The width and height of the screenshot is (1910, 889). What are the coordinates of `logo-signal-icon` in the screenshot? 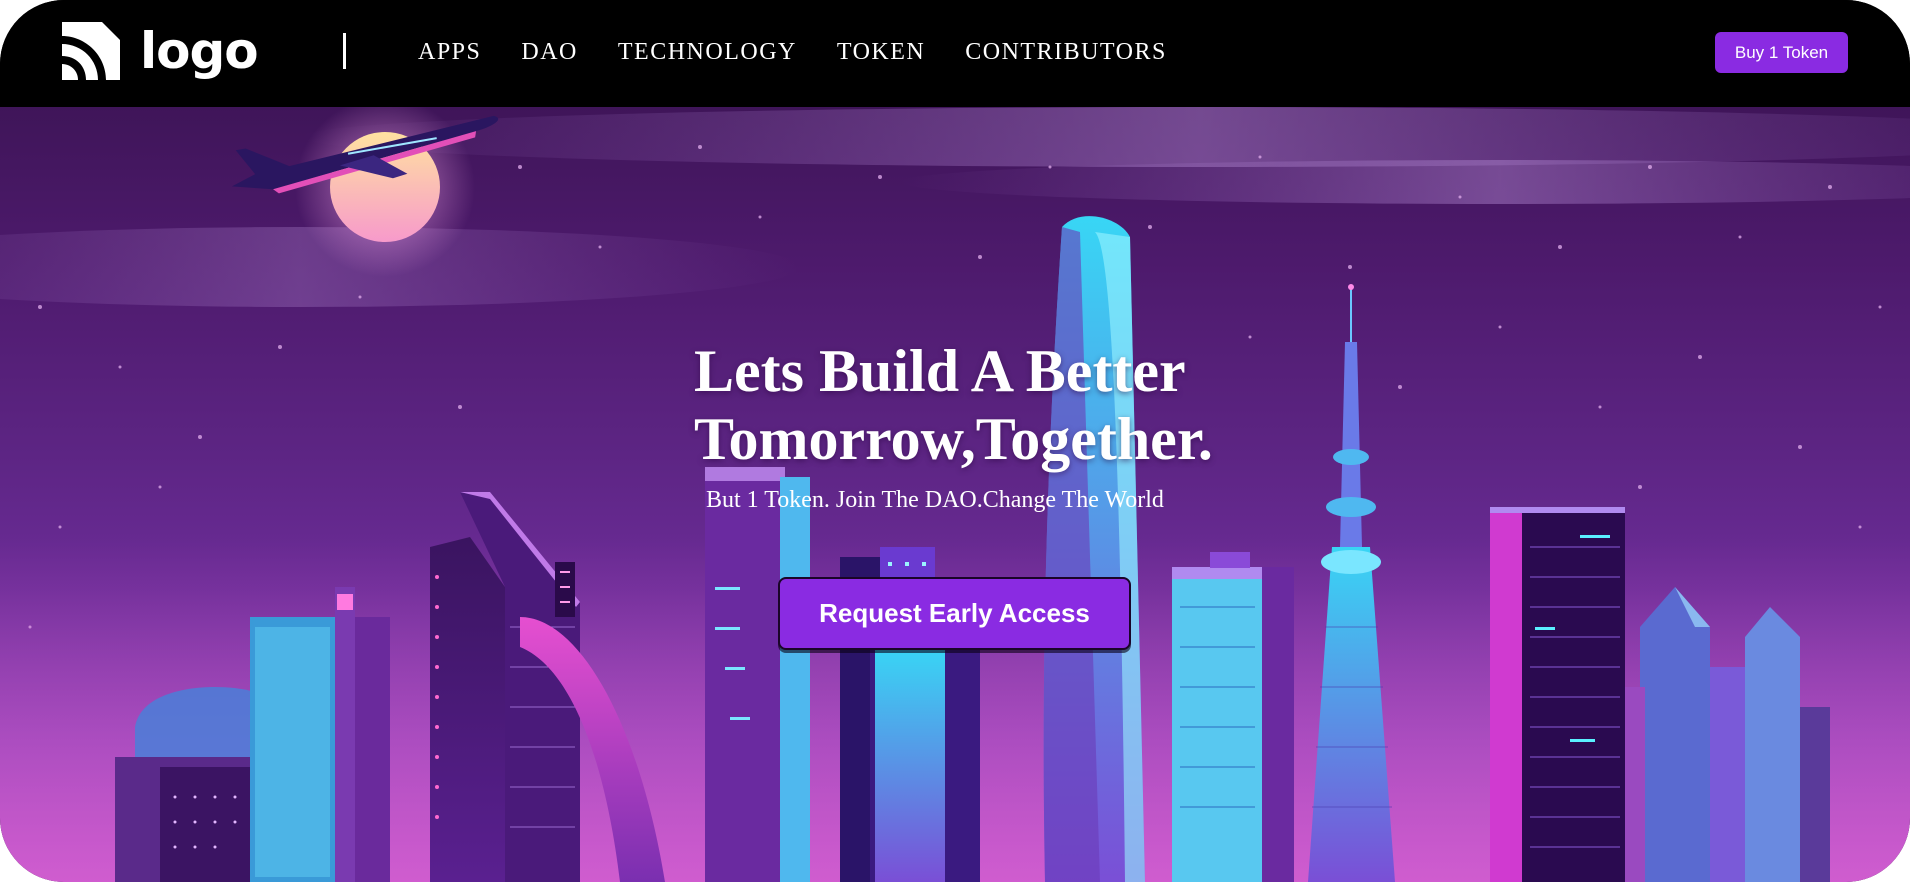 It's located at (91, 51).